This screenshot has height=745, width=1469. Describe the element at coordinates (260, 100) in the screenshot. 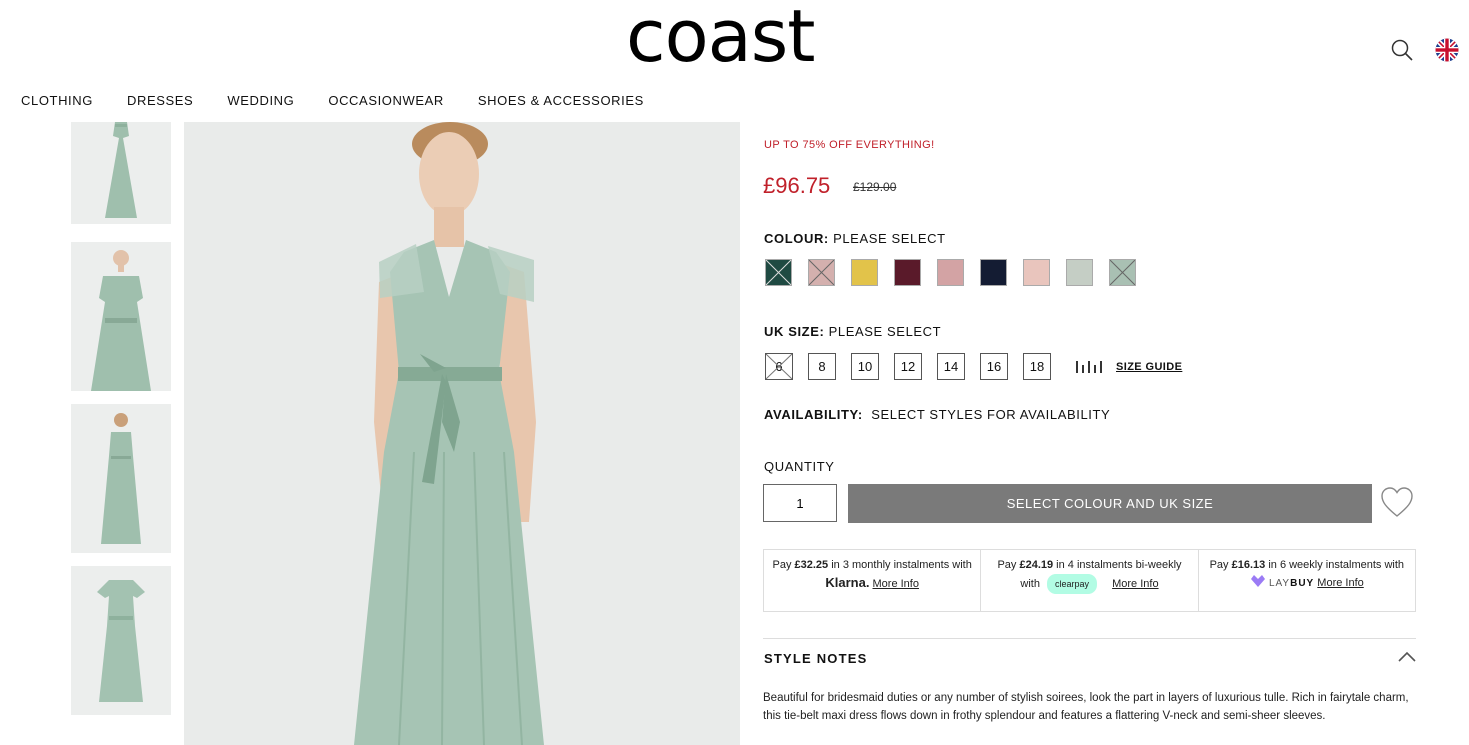

I see `nav-wedding: WEDDING` at that location.